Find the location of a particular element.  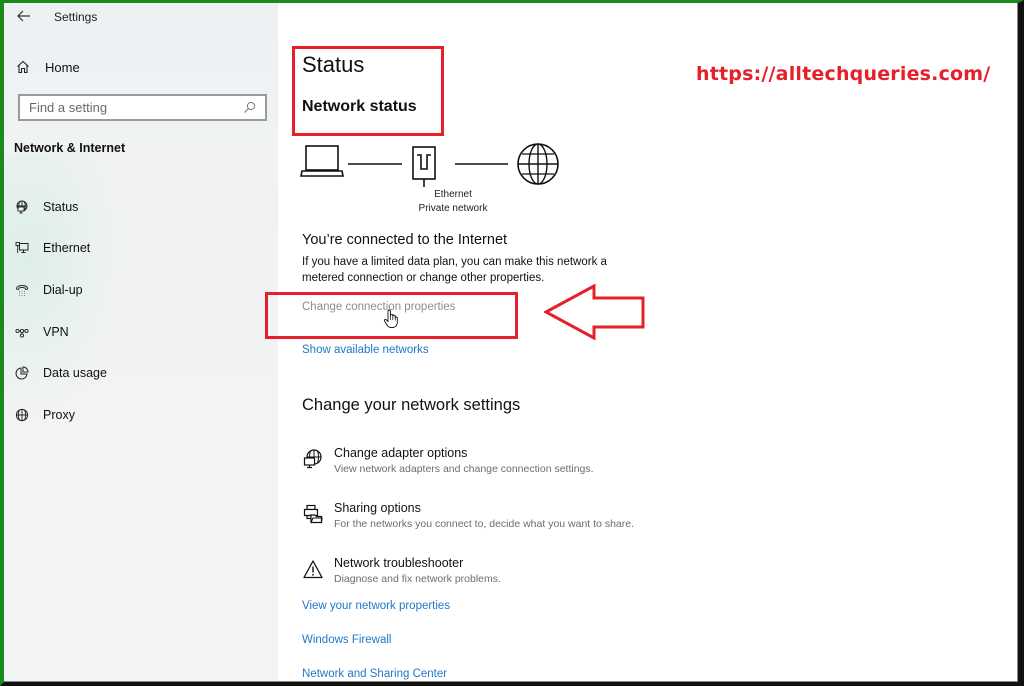

sidebar-item-status: Status is located at coordinates (60, 207).